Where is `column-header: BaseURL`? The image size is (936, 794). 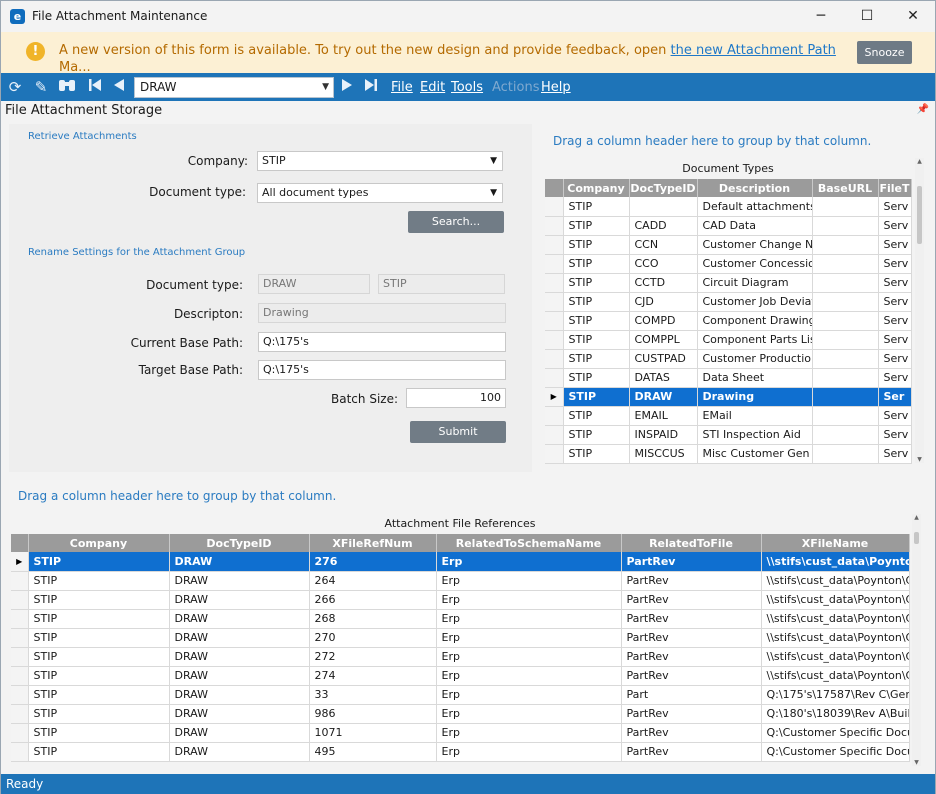 column-header: BaseURL is located at coordinates (845, 188).